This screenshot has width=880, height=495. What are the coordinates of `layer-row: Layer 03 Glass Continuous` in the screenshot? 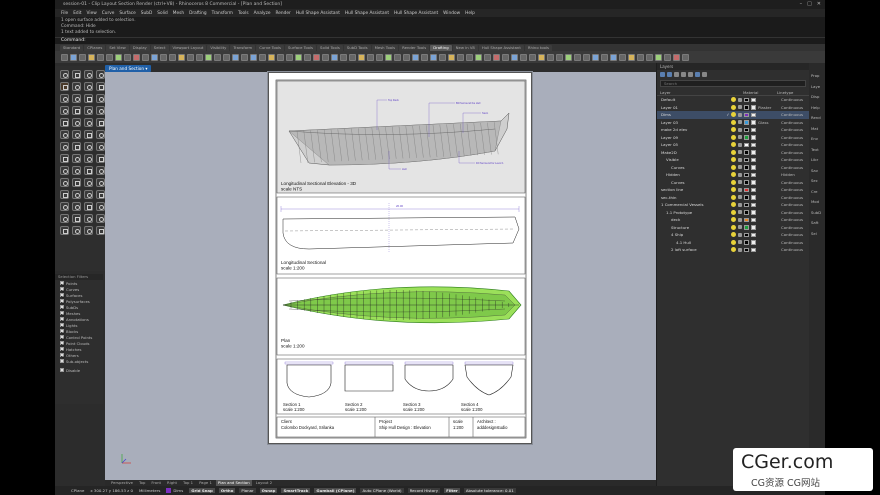 It's located at (733, 123).